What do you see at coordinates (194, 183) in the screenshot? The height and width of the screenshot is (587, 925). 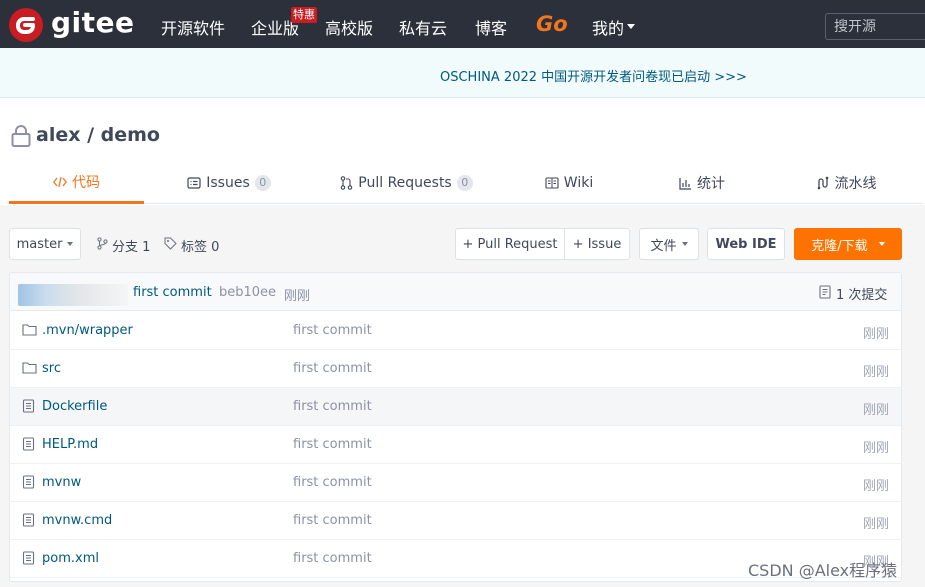 I see `issues-icon` at bounding box center [194, 183].